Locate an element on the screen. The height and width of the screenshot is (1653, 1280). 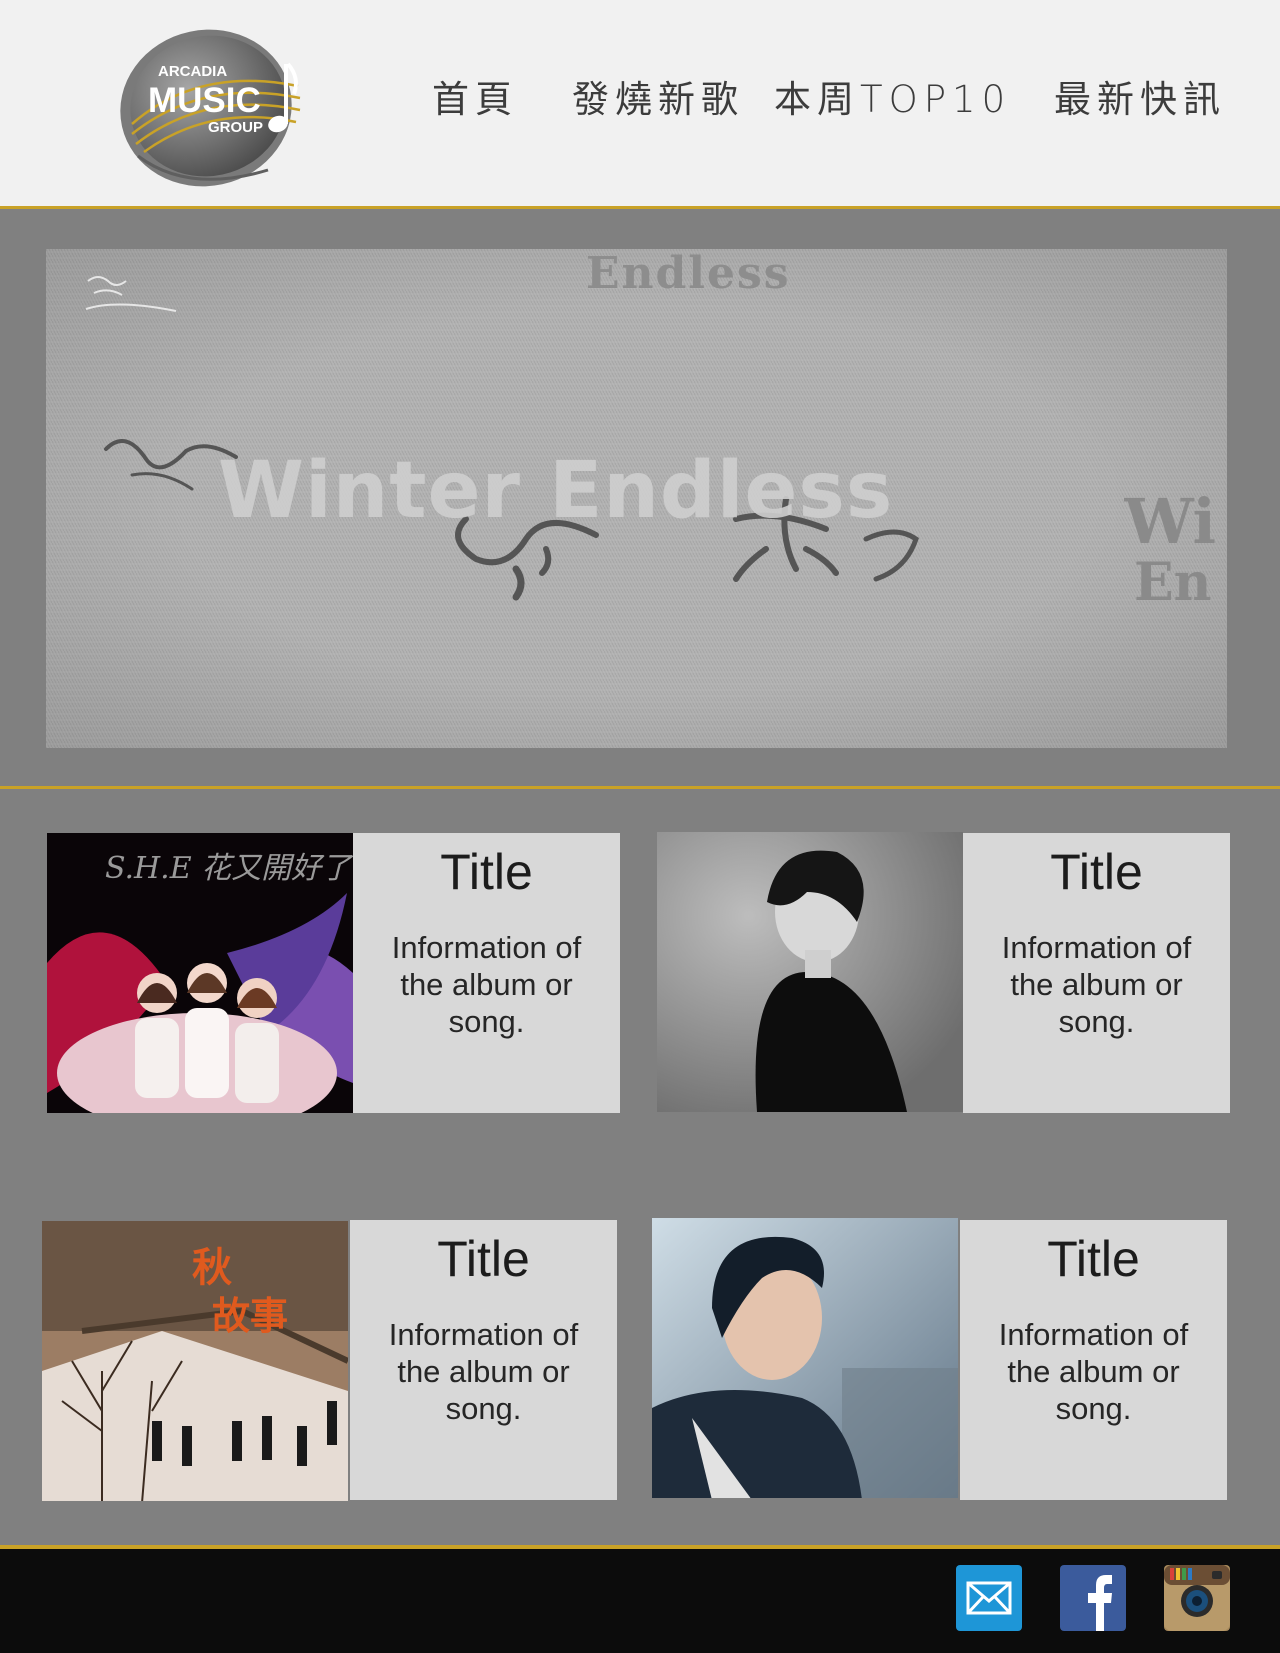
header-divider is located at coordinates (640, 207).